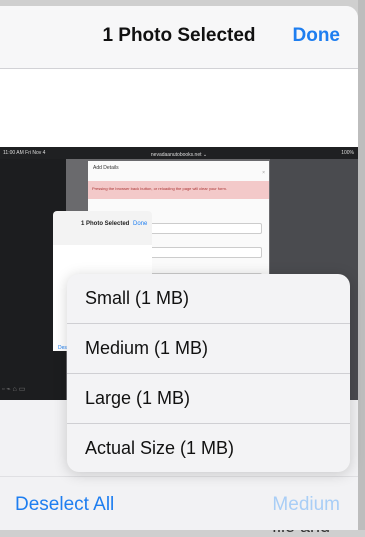  I want to click on sheet-footer: Deselect All Medium, so click(179, 503).